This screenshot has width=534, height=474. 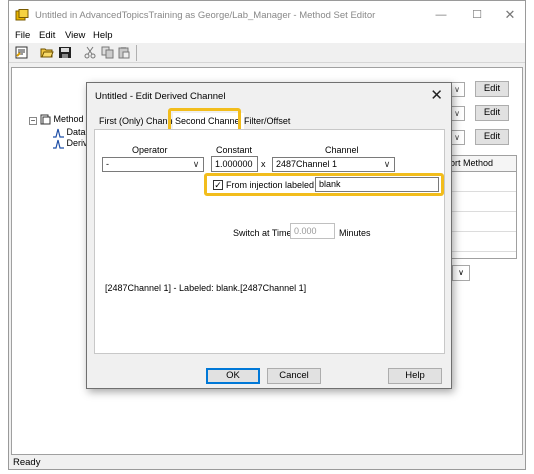 What do you see at coordinates (267, 36) in the screenshot?
I see `menu-bar: File Edit View Help` at bounding box center [267, 36].